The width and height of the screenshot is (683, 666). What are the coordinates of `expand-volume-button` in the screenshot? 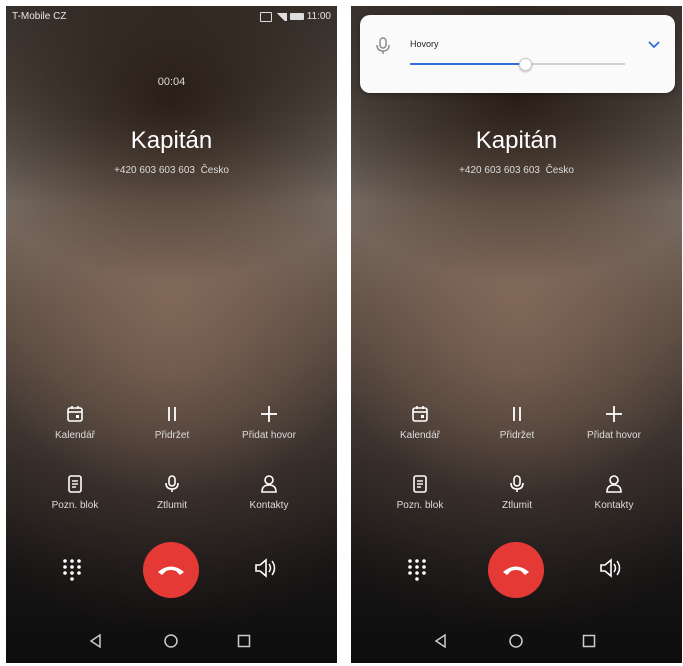 It's located at (654, 46).